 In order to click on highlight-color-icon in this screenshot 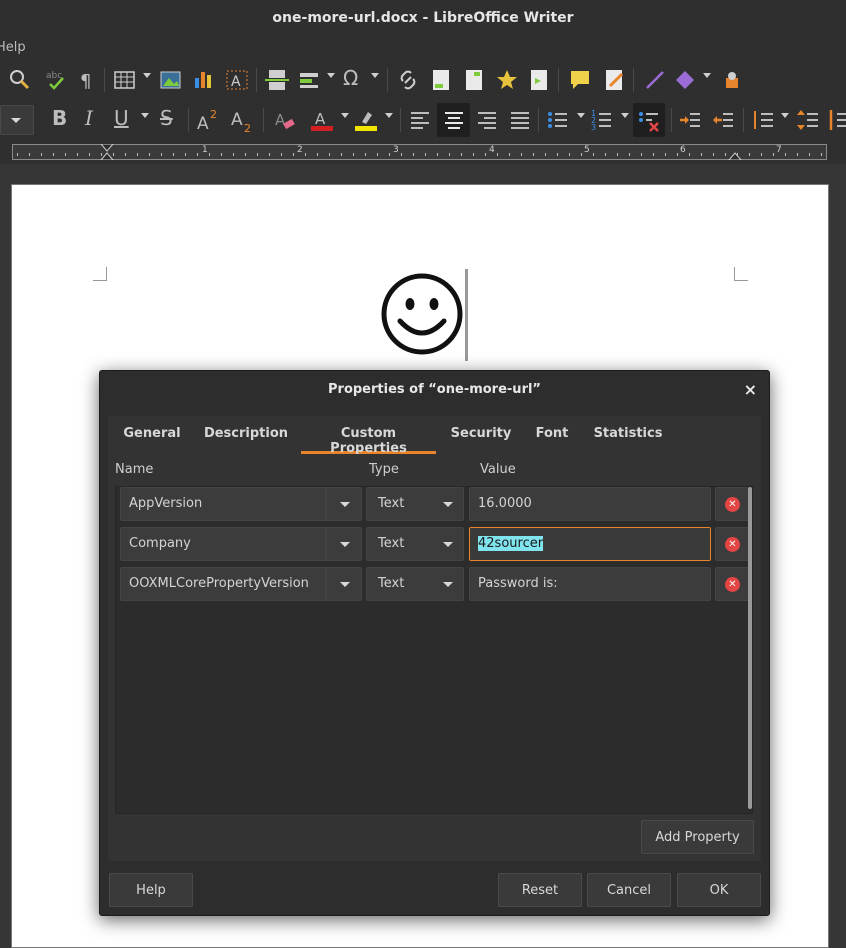, I will do `click(366, 120)`.